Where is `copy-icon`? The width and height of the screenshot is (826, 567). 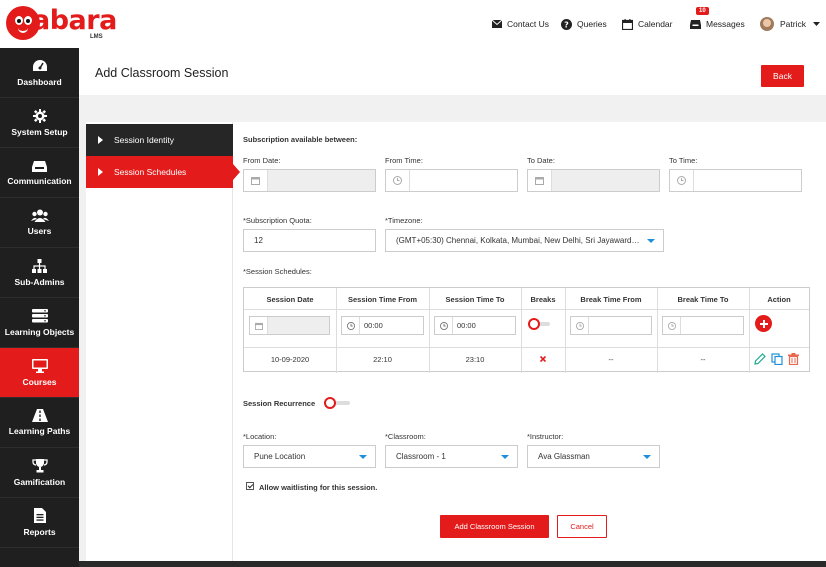
copy-icon is located at coordinates (777, 359).